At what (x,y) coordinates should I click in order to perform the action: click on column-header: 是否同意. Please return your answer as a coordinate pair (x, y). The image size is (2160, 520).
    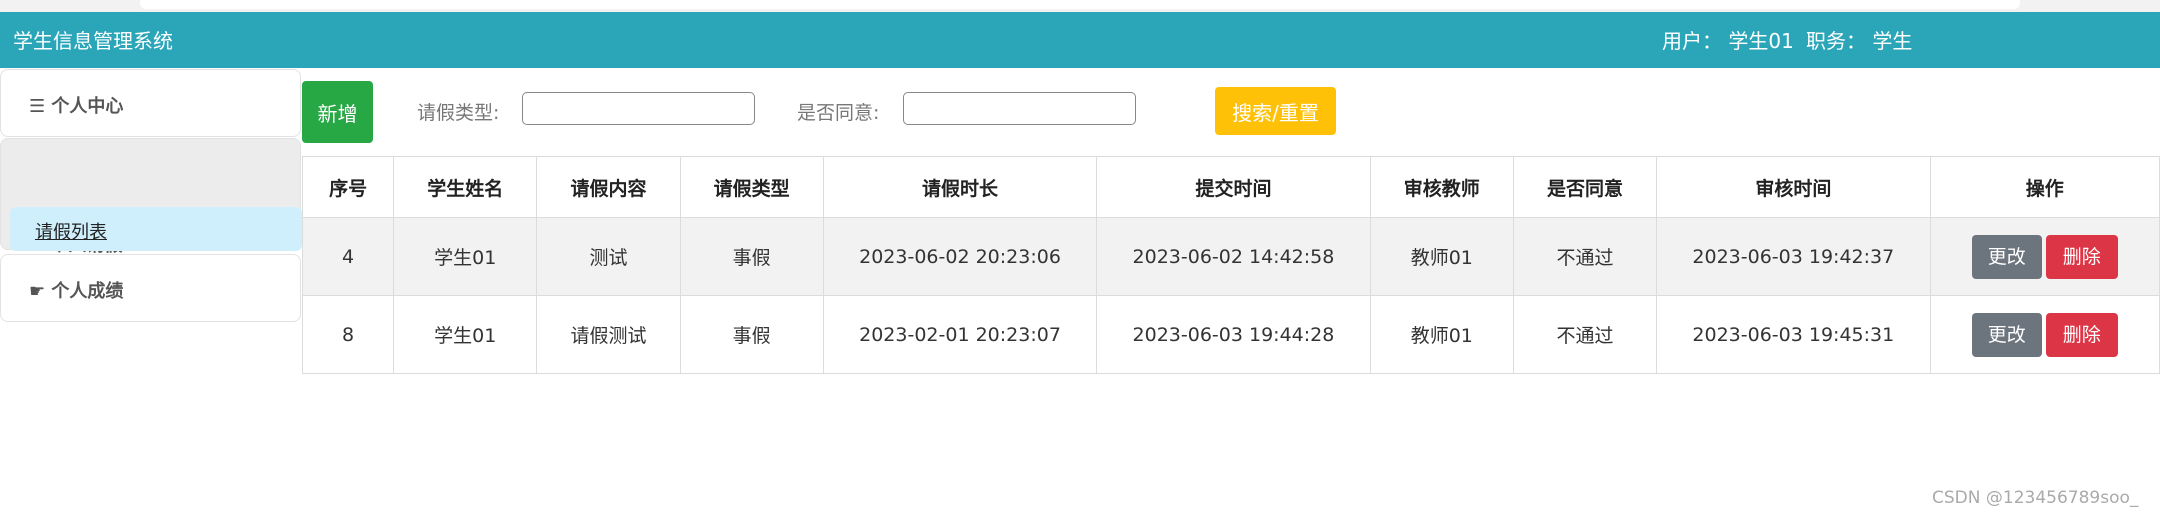
    Looking at the image, I should click on (1585, 187).